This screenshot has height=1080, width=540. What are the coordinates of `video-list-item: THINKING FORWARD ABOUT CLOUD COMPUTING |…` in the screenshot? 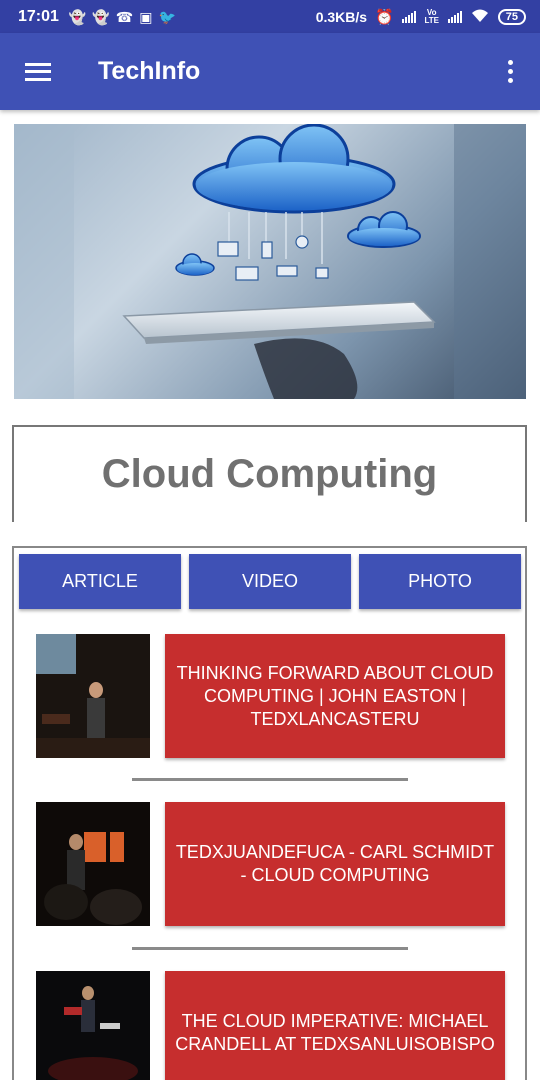 It's located at (270, 696).